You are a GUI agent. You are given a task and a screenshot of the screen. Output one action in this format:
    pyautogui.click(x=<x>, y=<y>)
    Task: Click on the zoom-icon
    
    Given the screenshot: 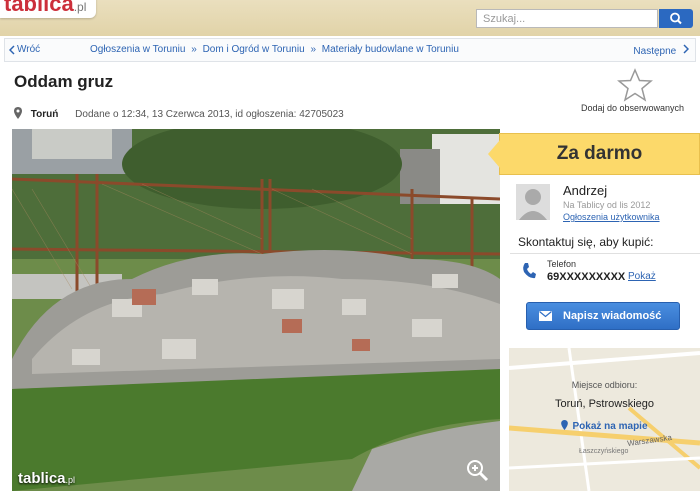 What is the action you would take?
    pyautogui.click(x=477, y=470)
    